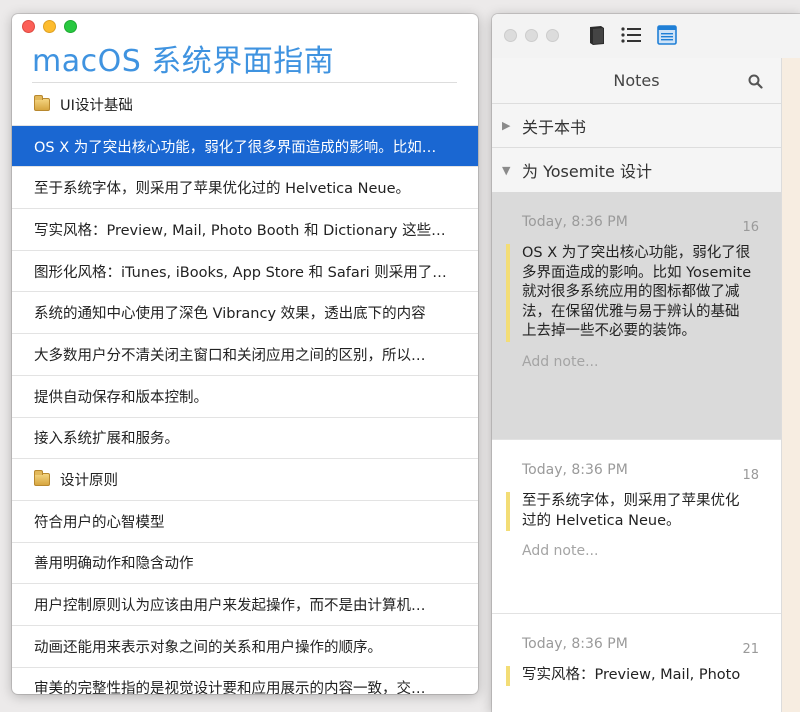  I want to click on disclosure-right-icon: ▶, so click(510, 125).